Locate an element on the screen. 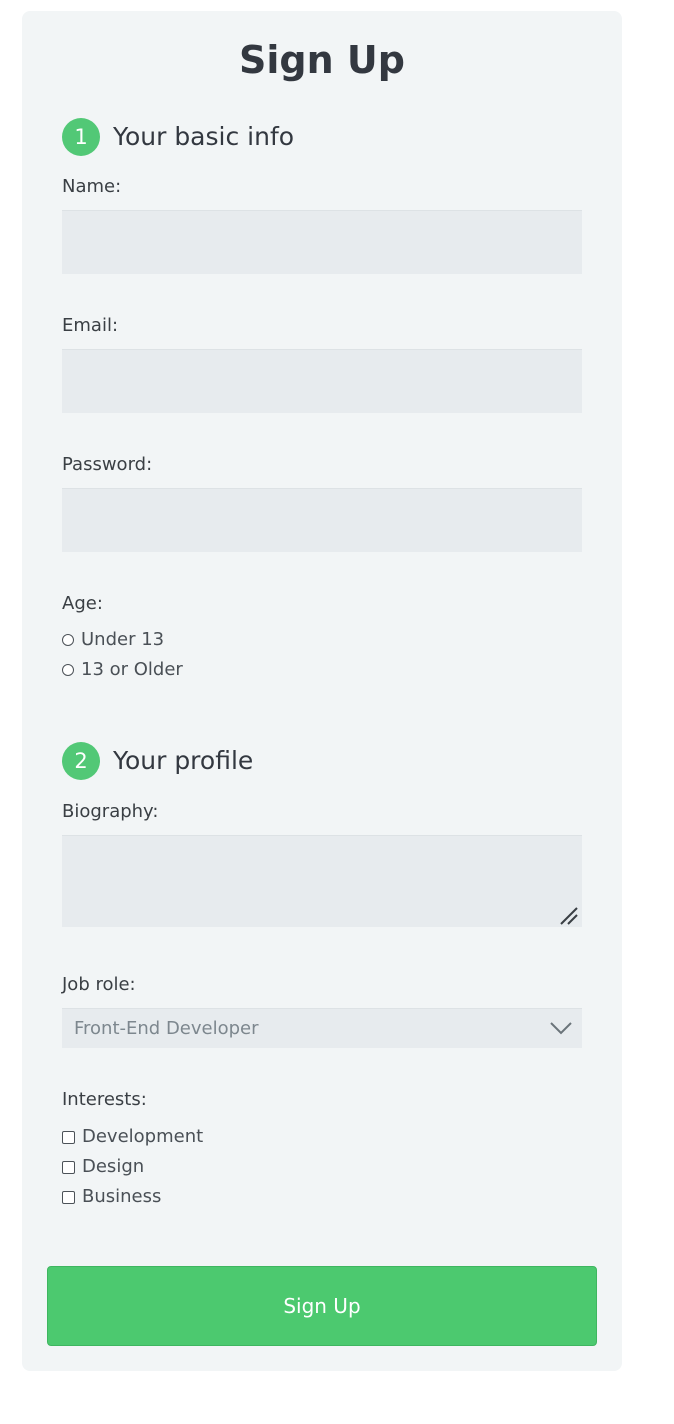  interest-option-business: Business is located at coordinates (111, 1197).